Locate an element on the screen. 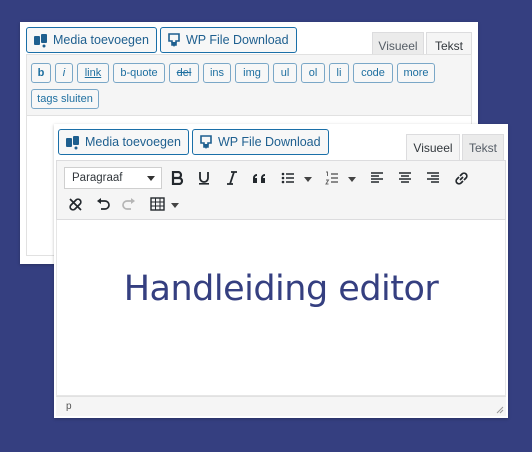  numbered-list-icon is located at coordinates (332, 178).